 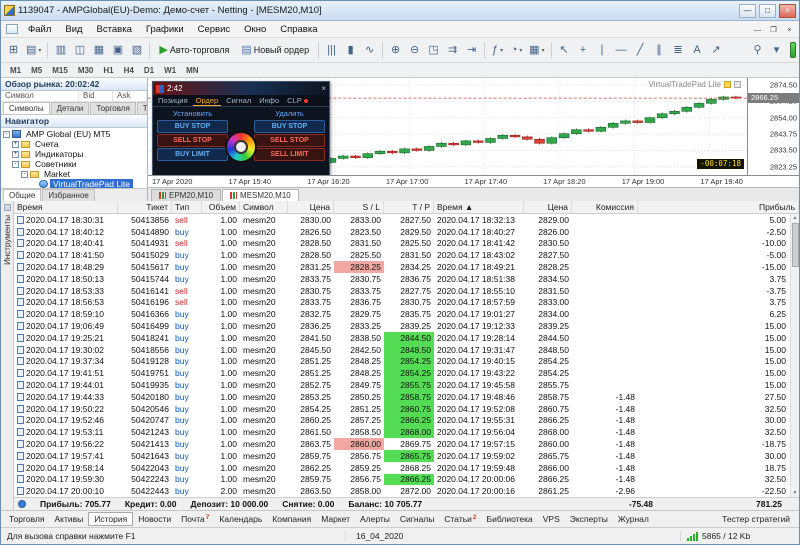 I want to click on data-window-button: ◫, so click(x=79, y=50).